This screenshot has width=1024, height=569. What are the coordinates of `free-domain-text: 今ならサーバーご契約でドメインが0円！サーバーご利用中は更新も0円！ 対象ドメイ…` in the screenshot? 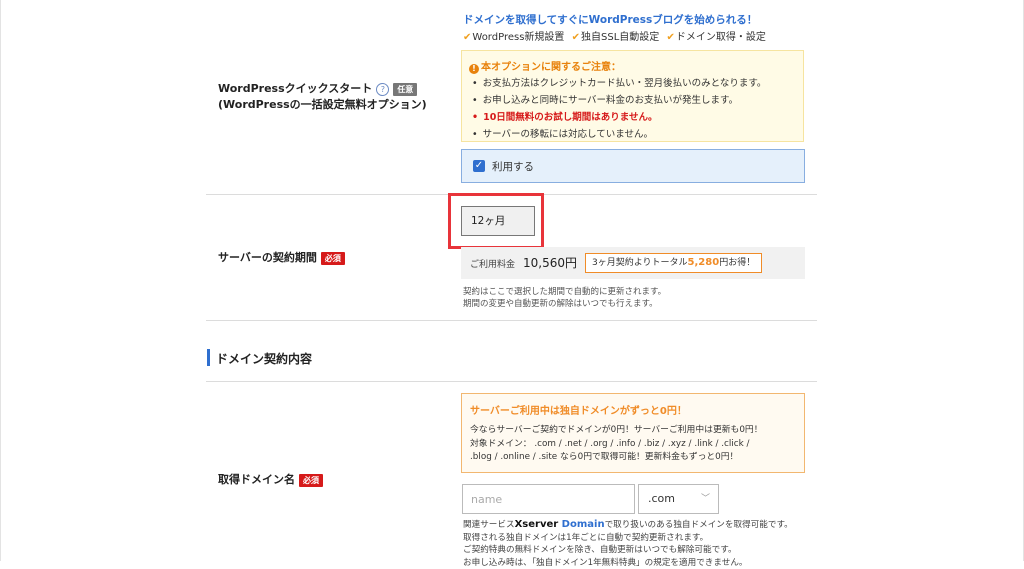 It's located at (616, 444).